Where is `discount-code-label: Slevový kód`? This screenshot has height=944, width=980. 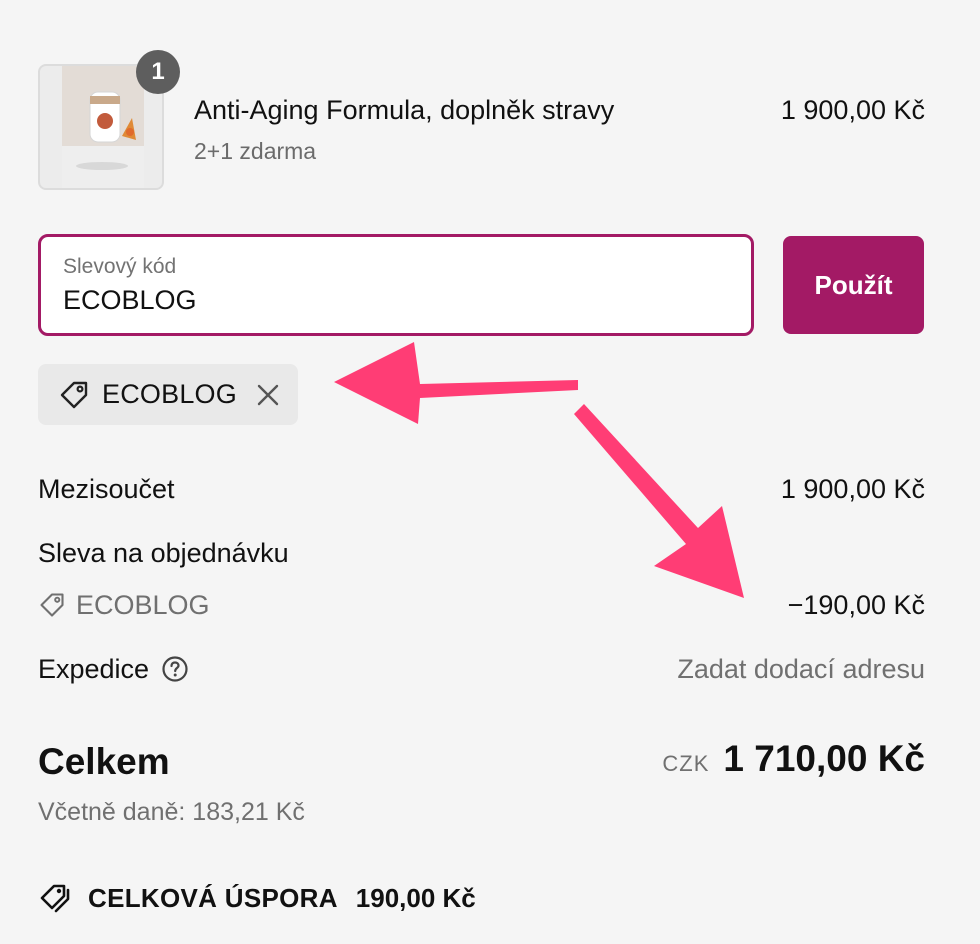
discount-code-label: Slevový kód is located at coordinates (120, 266).